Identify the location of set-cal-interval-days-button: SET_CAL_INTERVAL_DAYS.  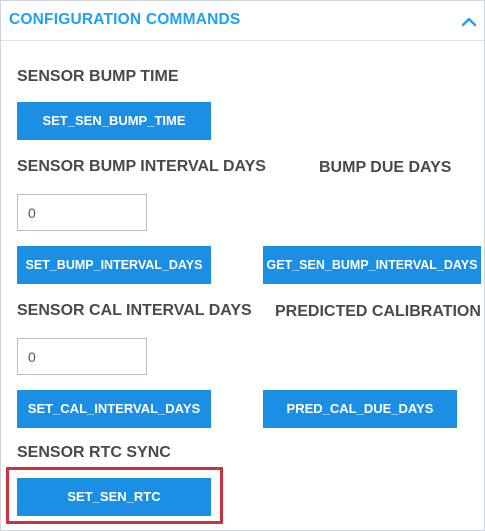
(114, 409).